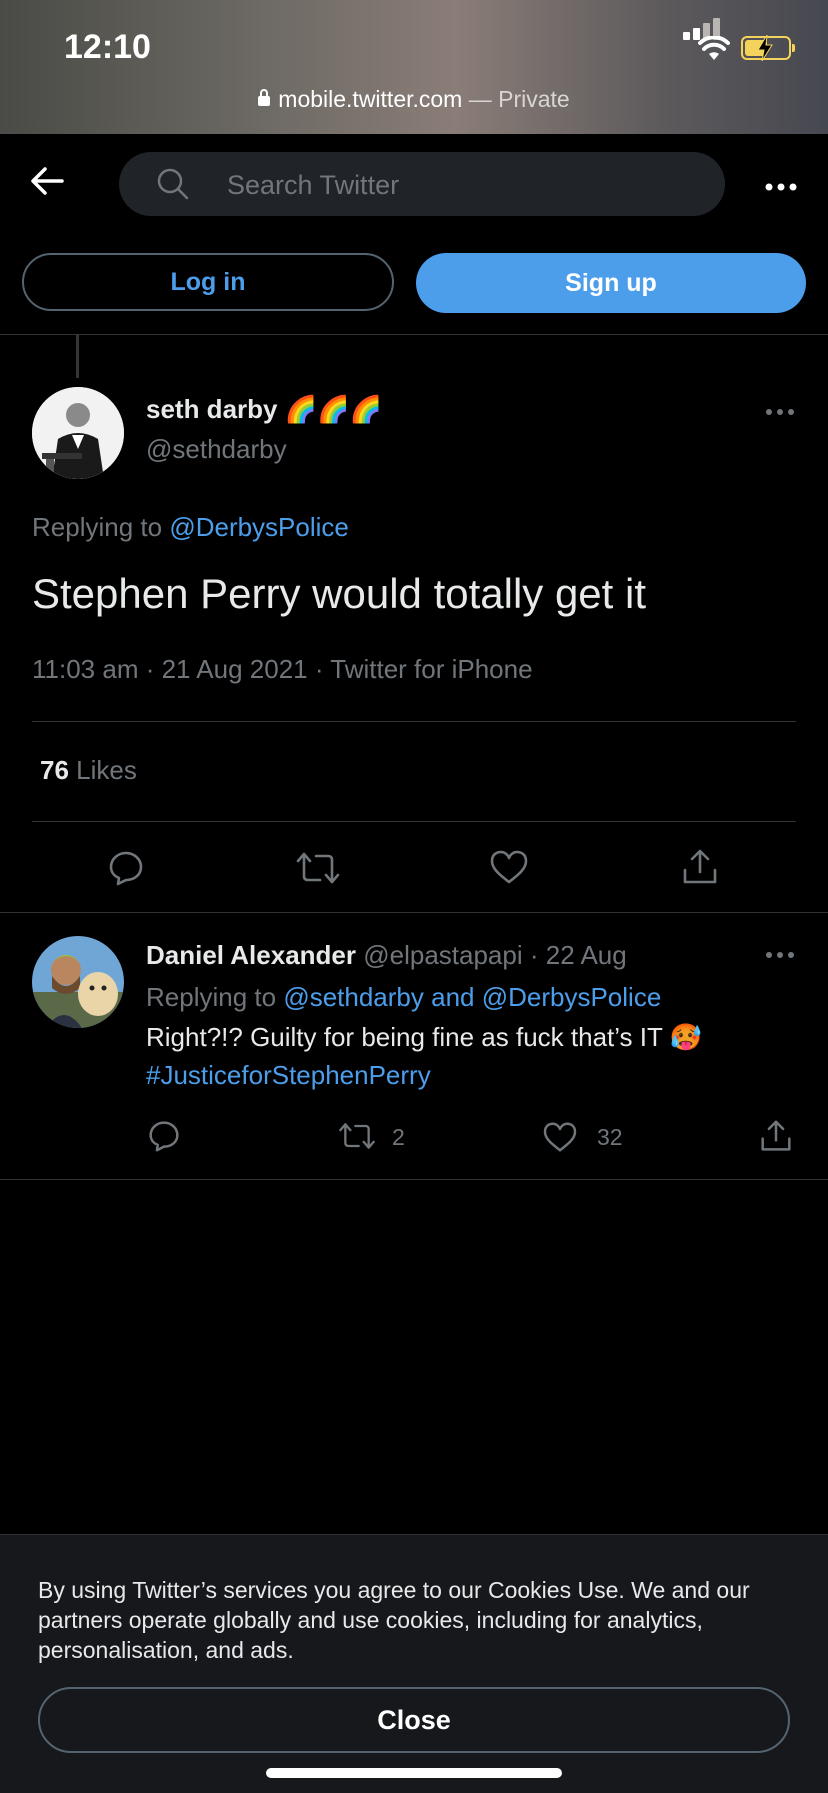 This screenshot has height=1793, width=828. What do you see at coordinates (173, 184) in the screenshot?
I see `search-icon` at bounding box center [173, 184].